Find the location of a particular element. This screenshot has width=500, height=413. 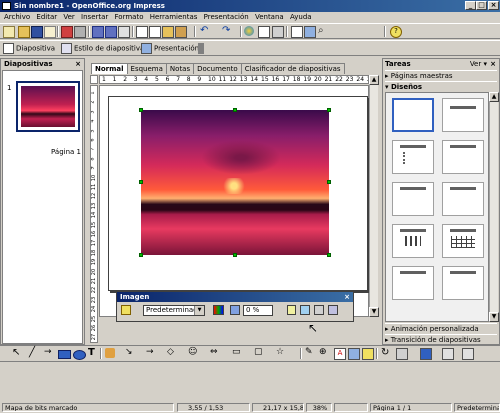

tab-normal: Normal is located at coordinates (109, 68).